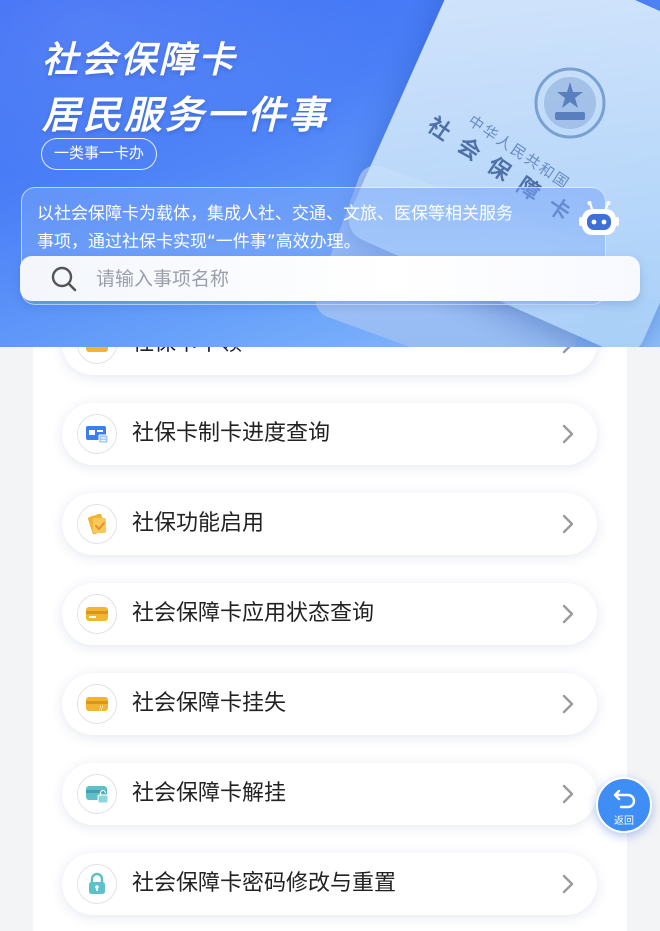 This screenshot has width=660, height=931. What do you see at coordinates (97, 614) in the screenshot?
I see `card-status-icon` at bounding box center [97, 614].